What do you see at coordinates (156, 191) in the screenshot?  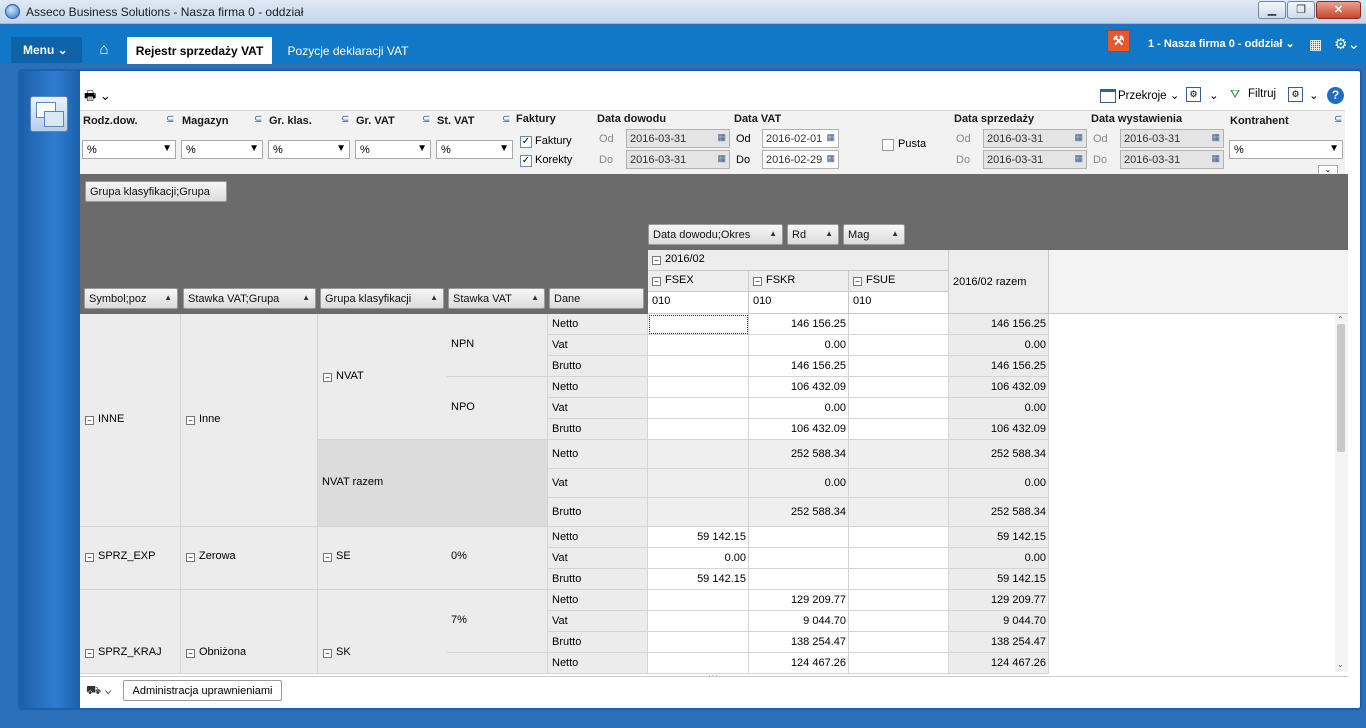 I see `filter-field-button: Grupa klasyfikacji;Grupa` at bounding box center [156, 191].